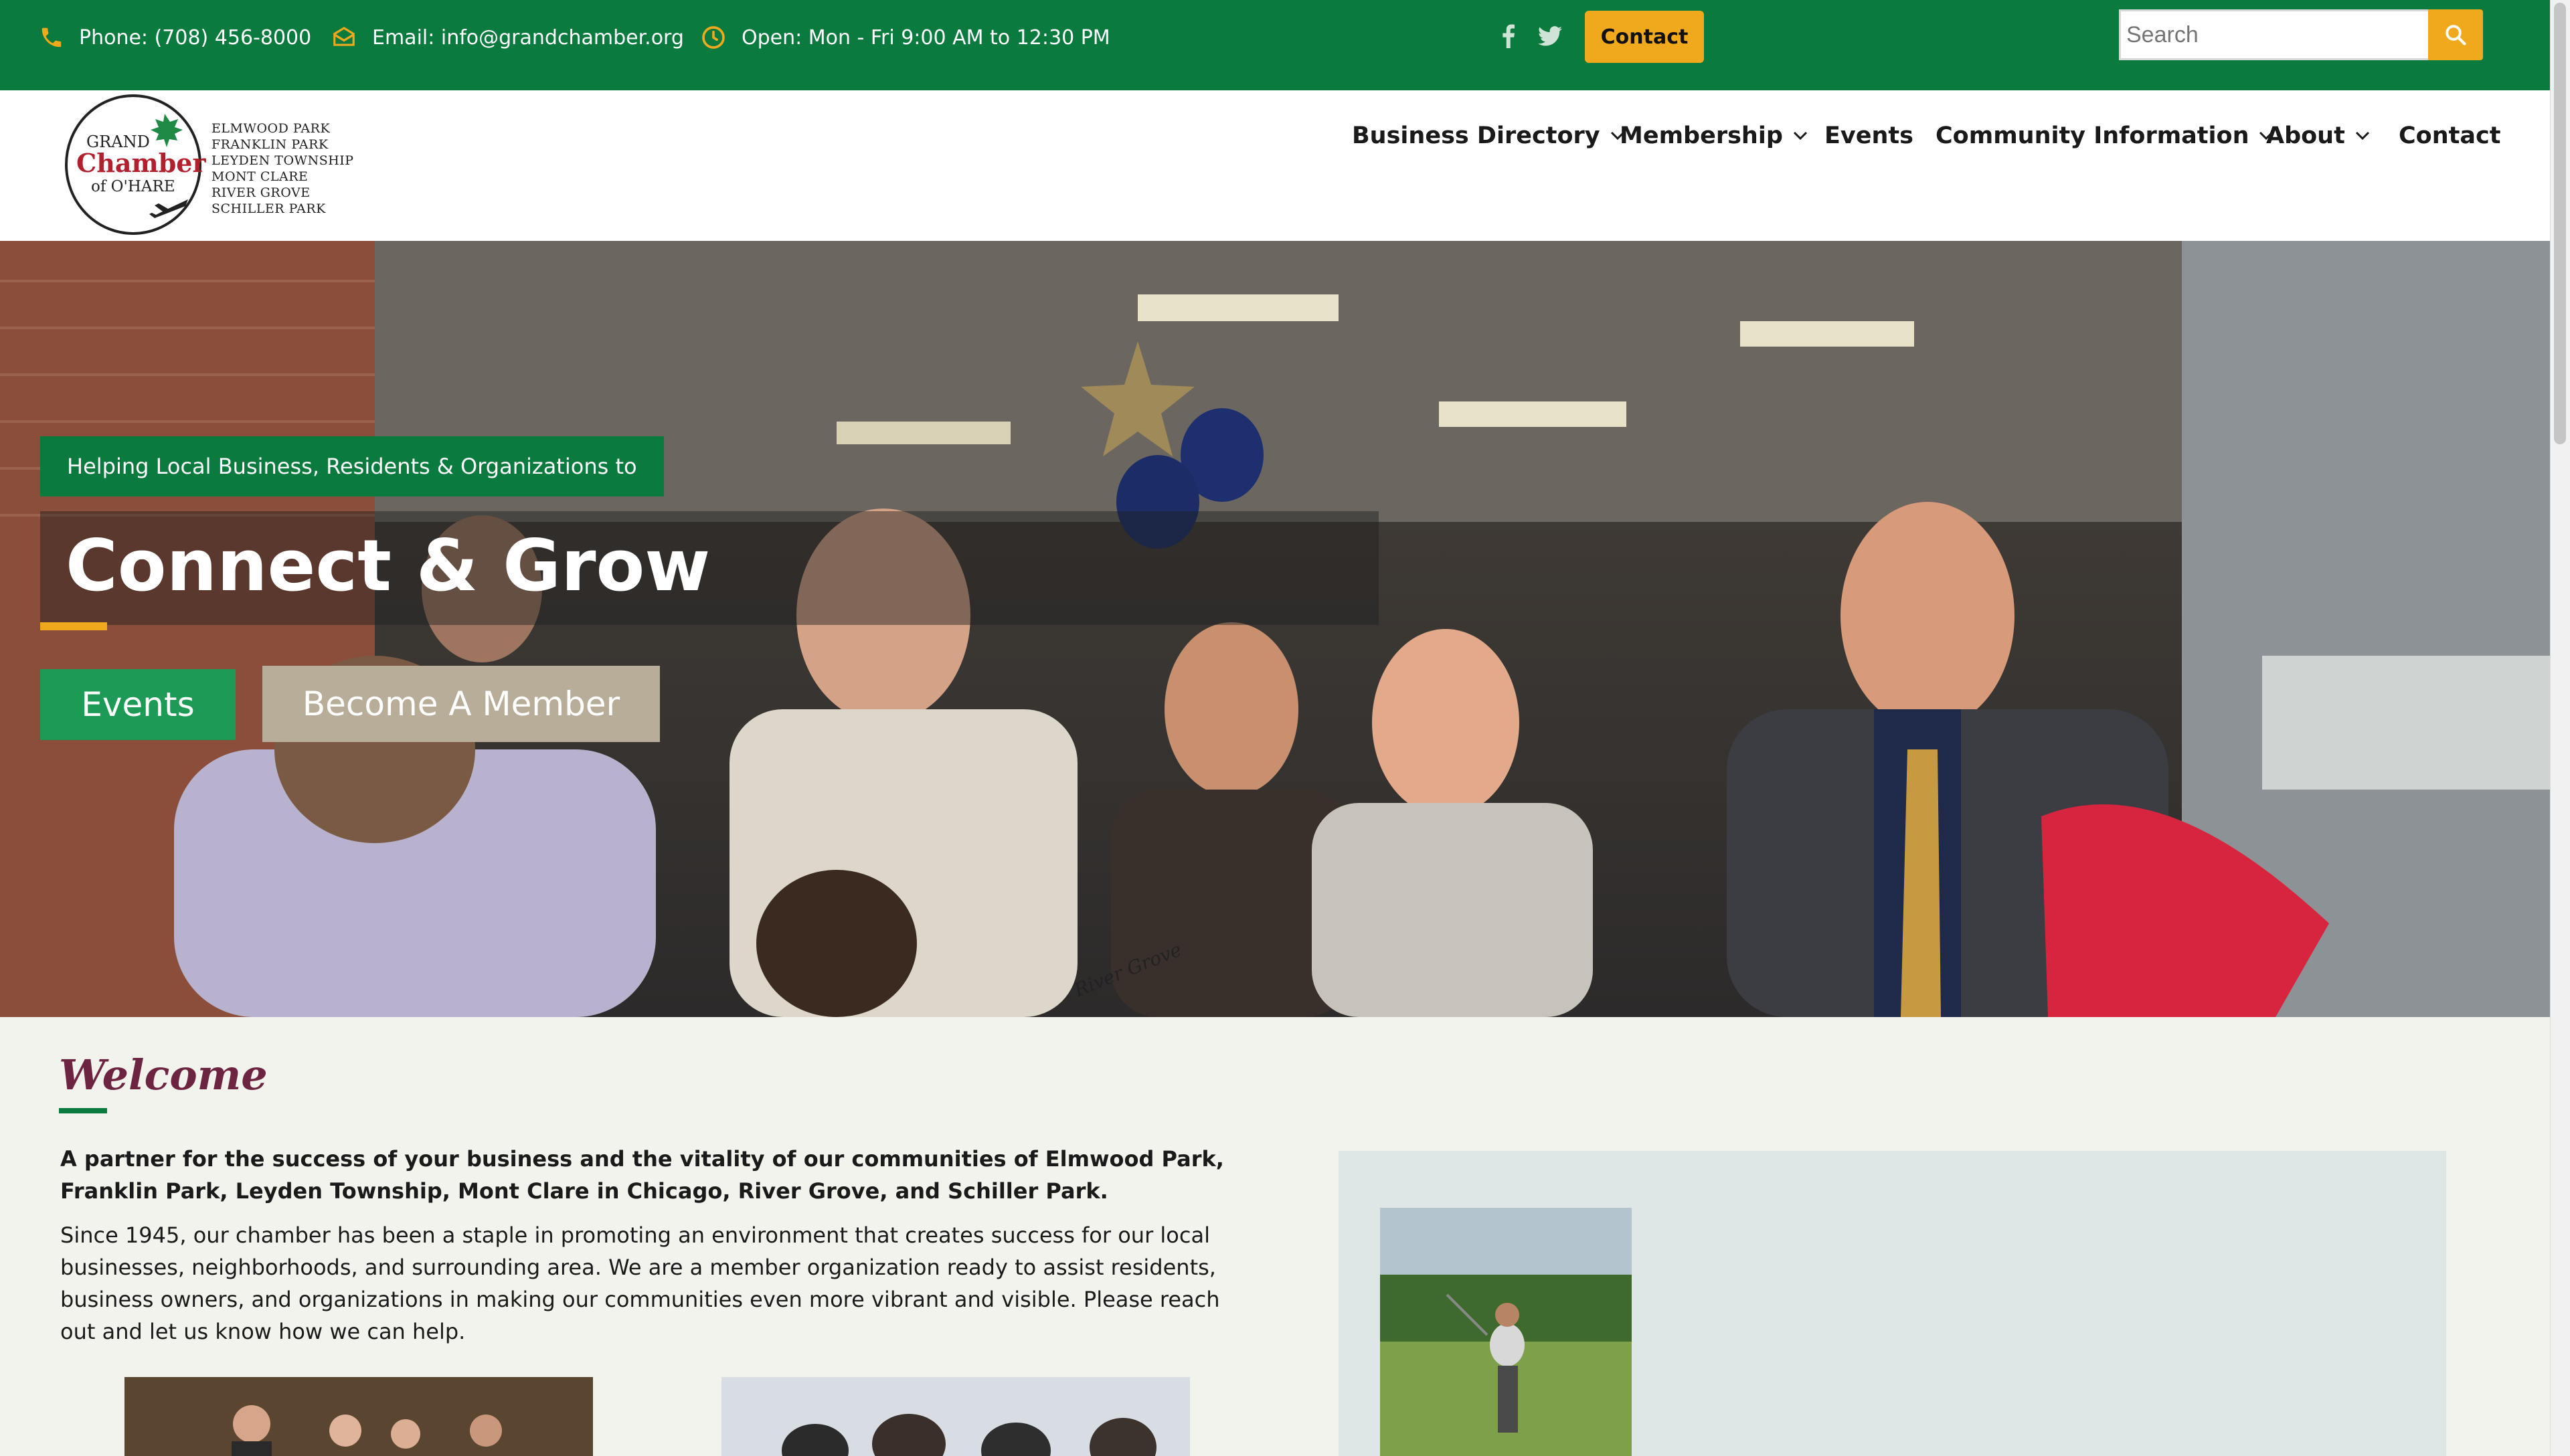 Image resolution: width=2570 pixels, height=1456 pixels. I want to click on nav-community-information: Community Information, so click(2105, 136).